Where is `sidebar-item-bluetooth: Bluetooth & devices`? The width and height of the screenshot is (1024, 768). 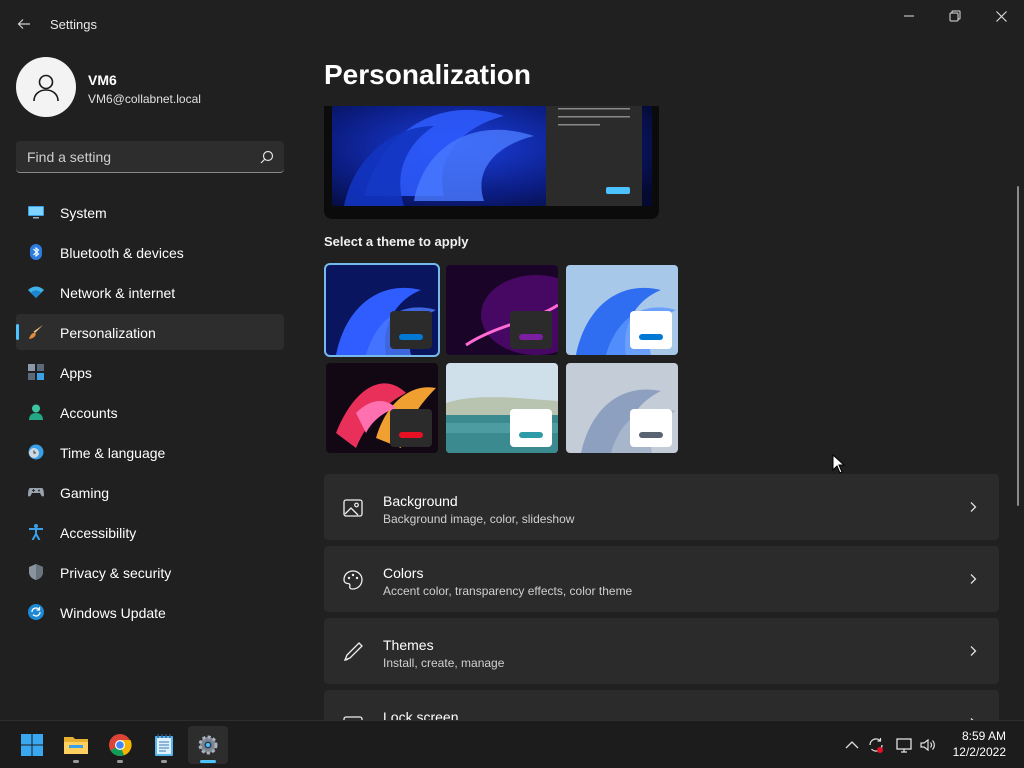 sidebar-item-bluetooth: Bluetooth & devices is located at coordinates (150, 252).